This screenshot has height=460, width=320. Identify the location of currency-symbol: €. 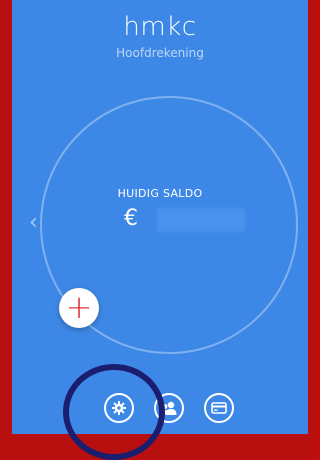
(131, 218).